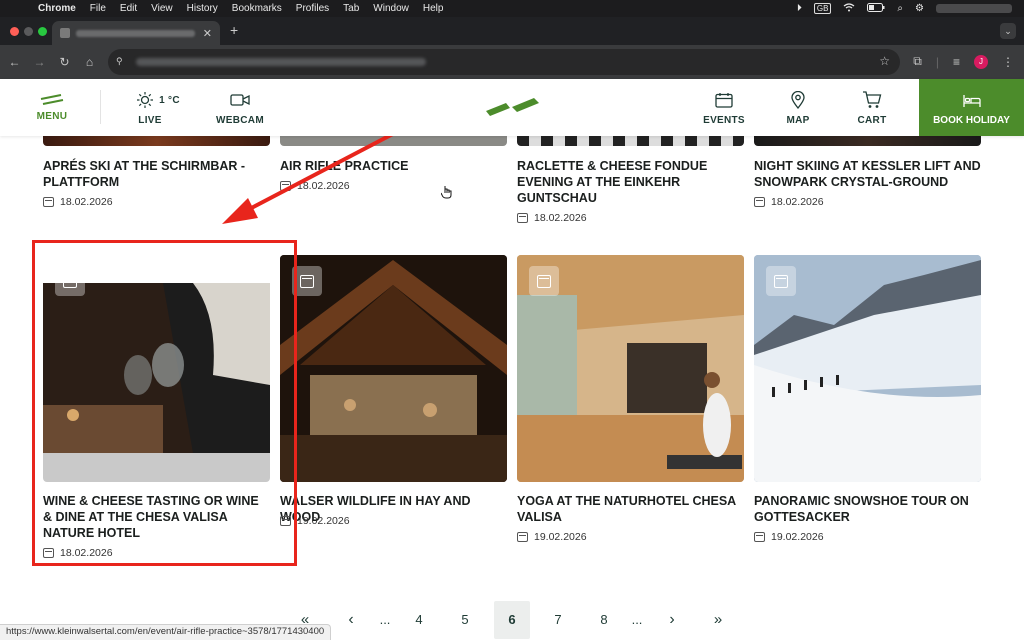 This screenshot has height=640, width=1024. Describe the element at coordinates (39, 62) in the screenshot. I see `forward-icon: →` at that location.